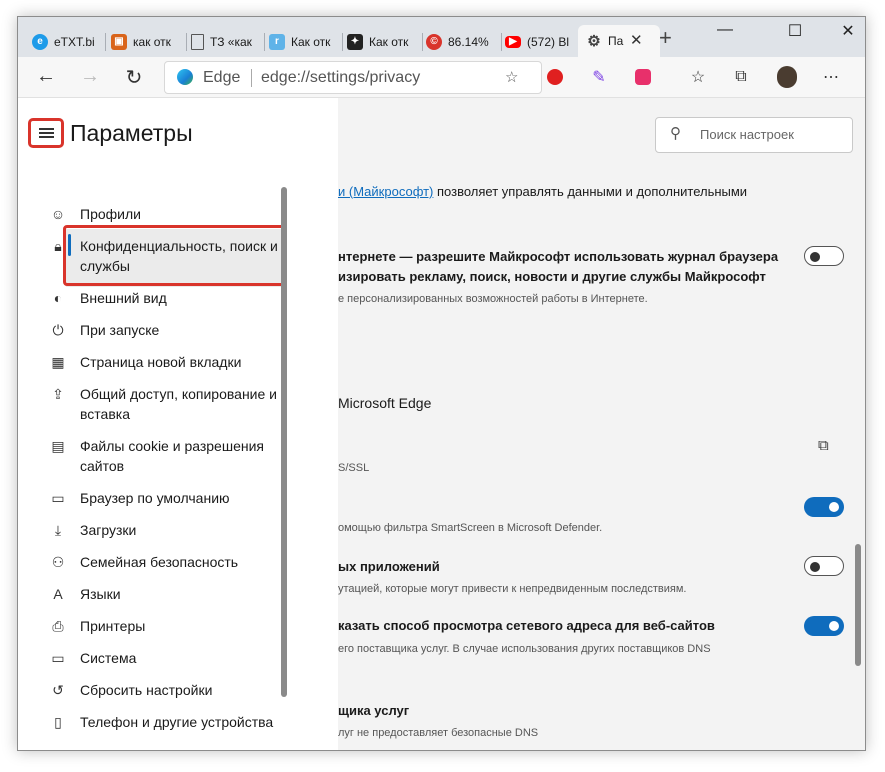 The width and height of the screenshot is (885, 772). Describe the element at coordinates (170, 456) in the screenshot. I see `sidebar-item-cookies: ▤ Файлы cookie и разрешения сайтов` at that location.